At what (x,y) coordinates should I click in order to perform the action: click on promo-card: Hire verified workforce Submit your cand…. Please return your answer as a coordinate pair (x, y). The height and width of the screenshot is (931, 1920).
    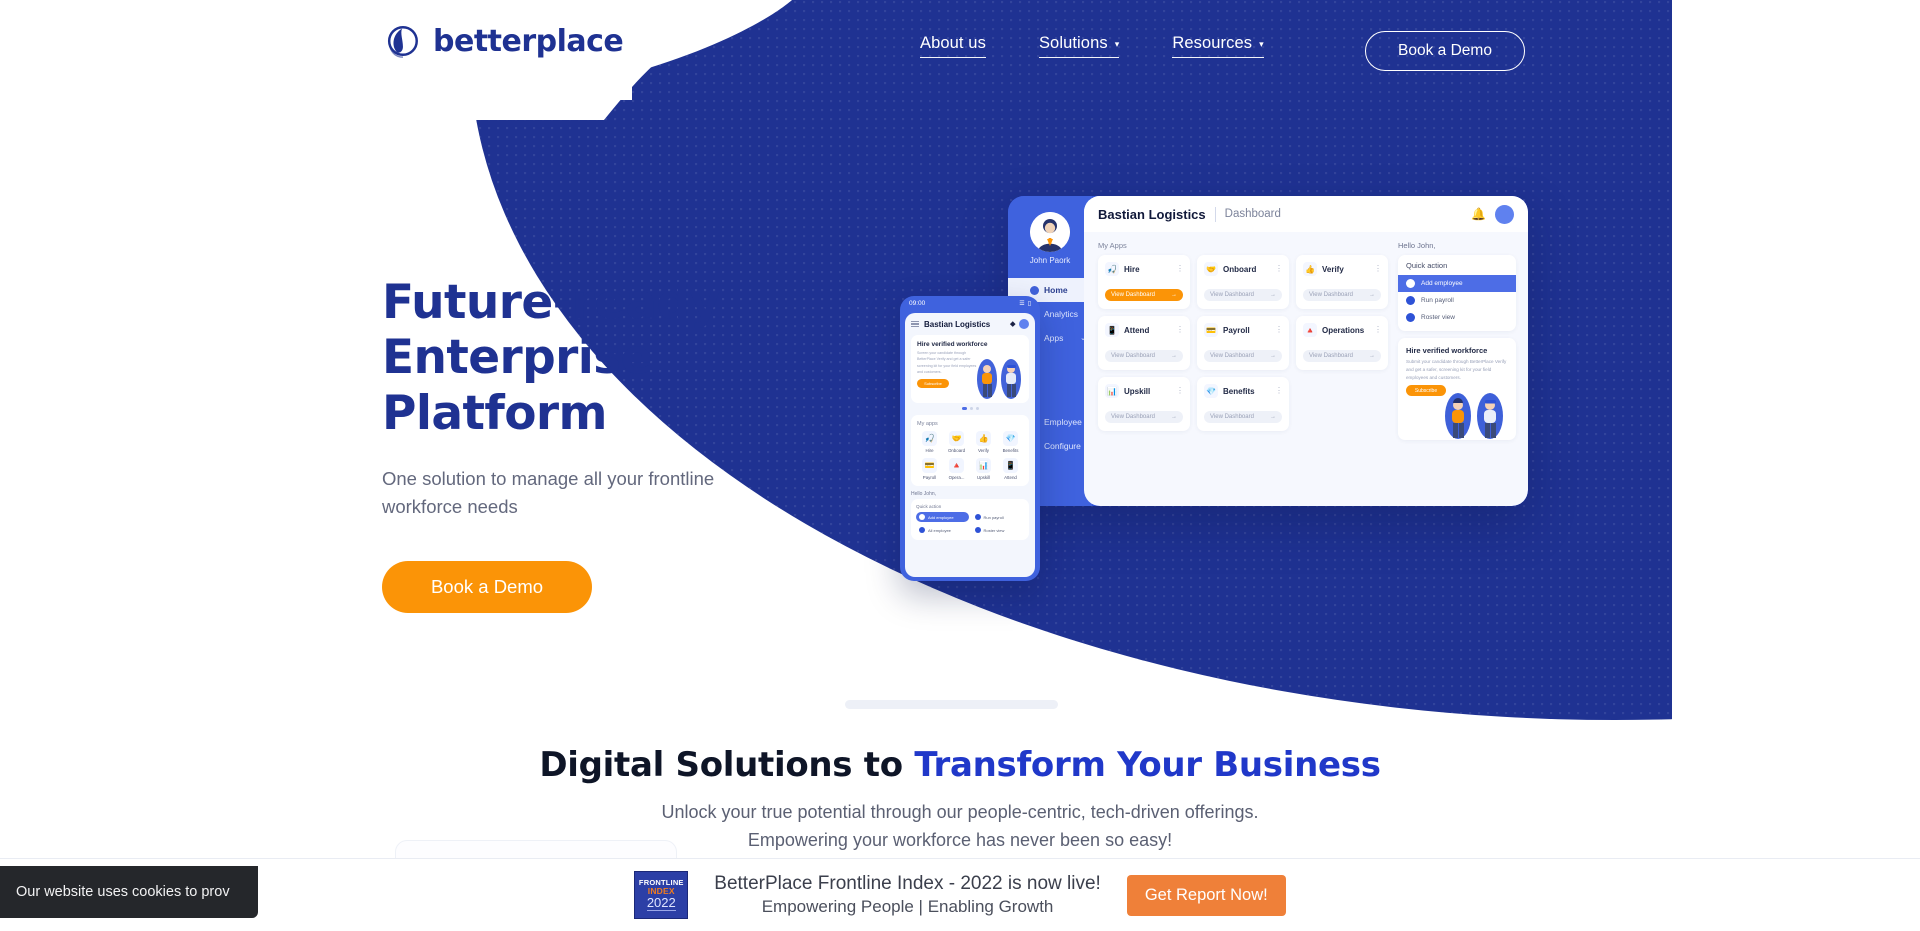
    Looking at the image, I should click on (1457, 389).